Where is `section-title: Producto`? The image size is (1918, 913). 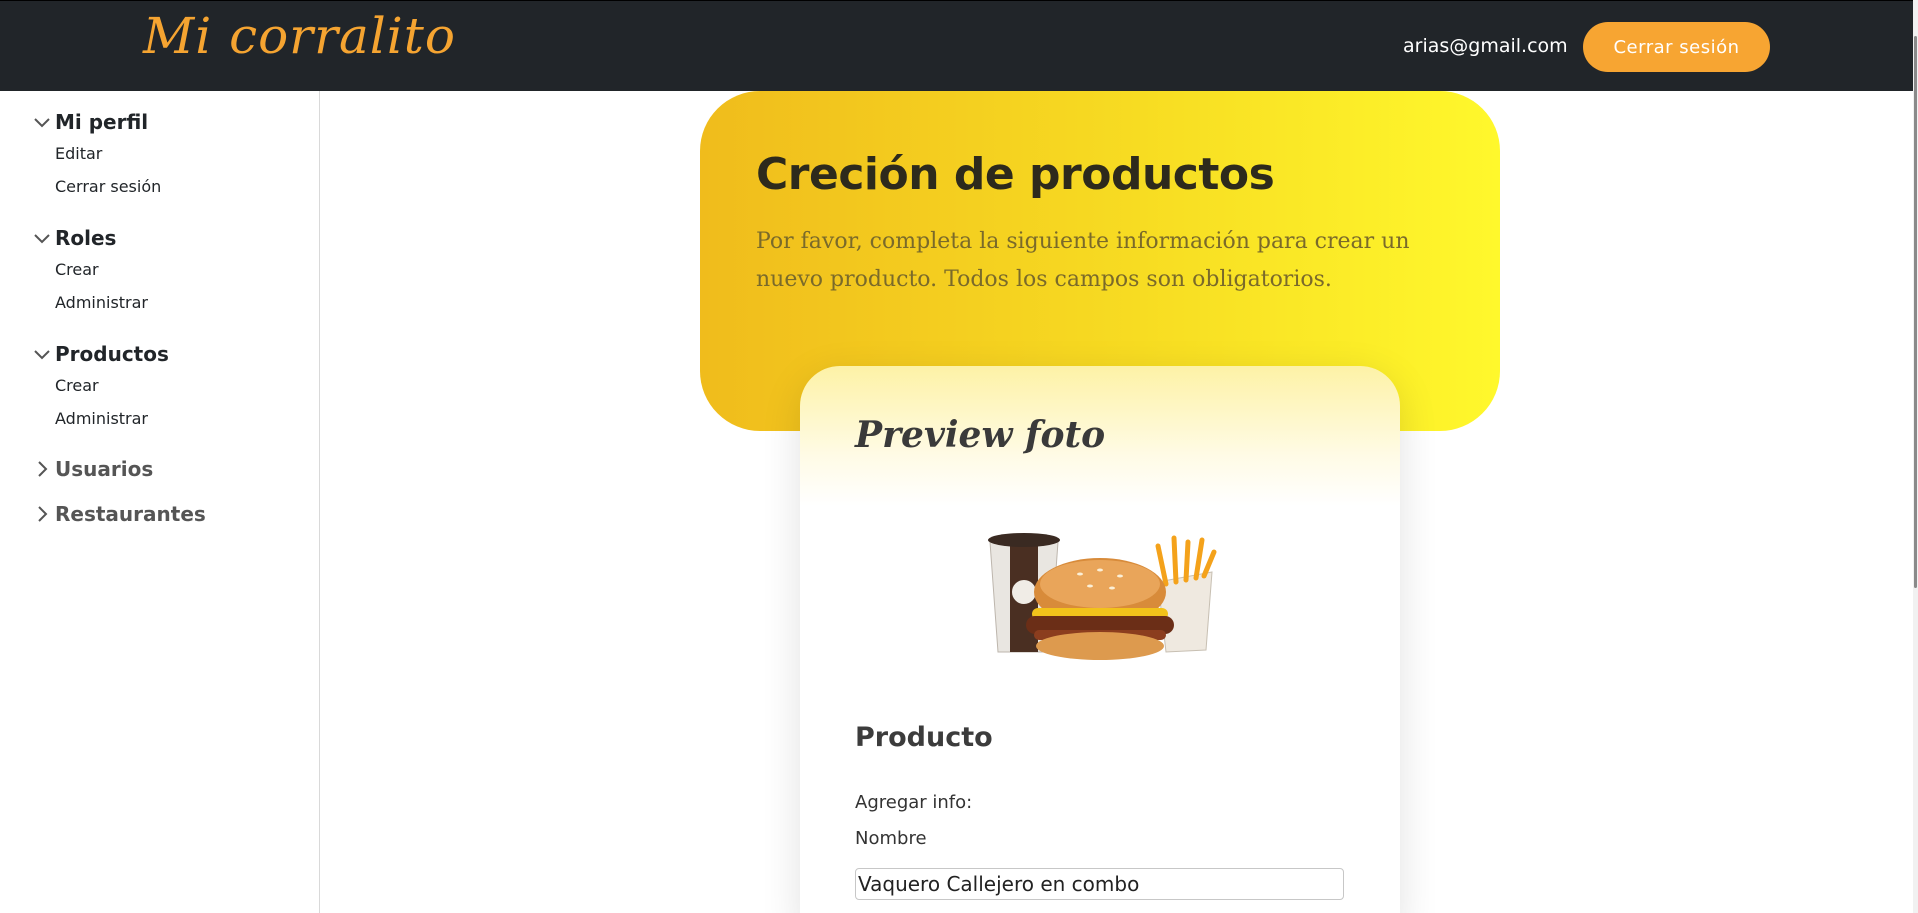 section-title: Producto is located at coordinates (924, 737).